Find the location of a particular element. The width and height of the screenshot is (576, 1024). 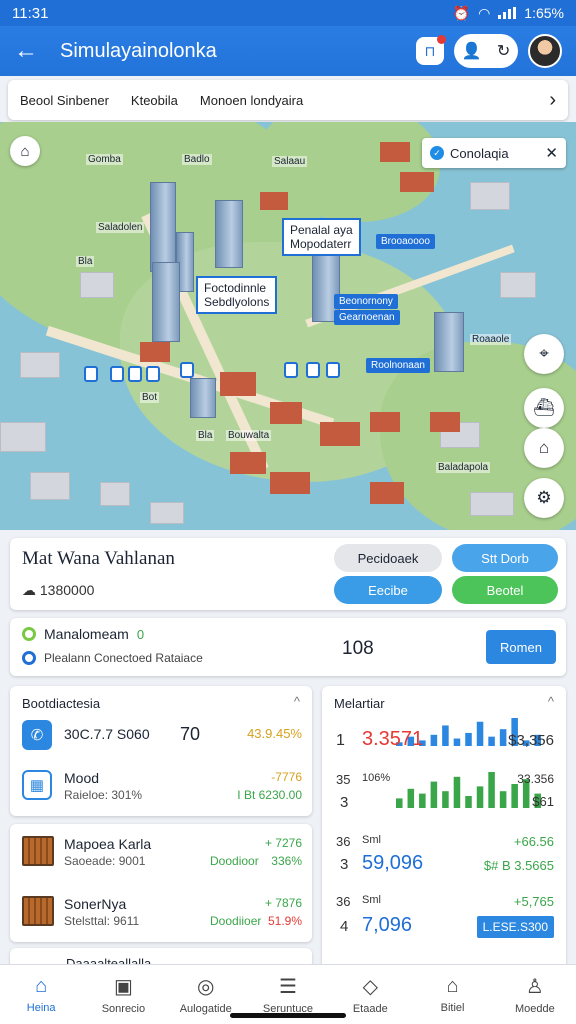

list-item: ▦ Mood Raieloe: 301% -7776 I Bt 6230.00 is located at coordinates (161, 786).